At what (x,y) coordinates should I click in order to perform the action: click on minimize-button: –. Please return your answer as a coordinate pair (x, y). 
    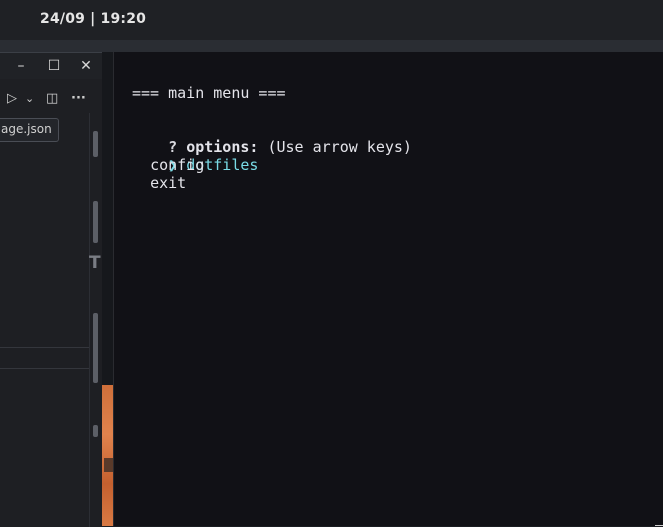
    Looking at the image, I should click on (21, 66).